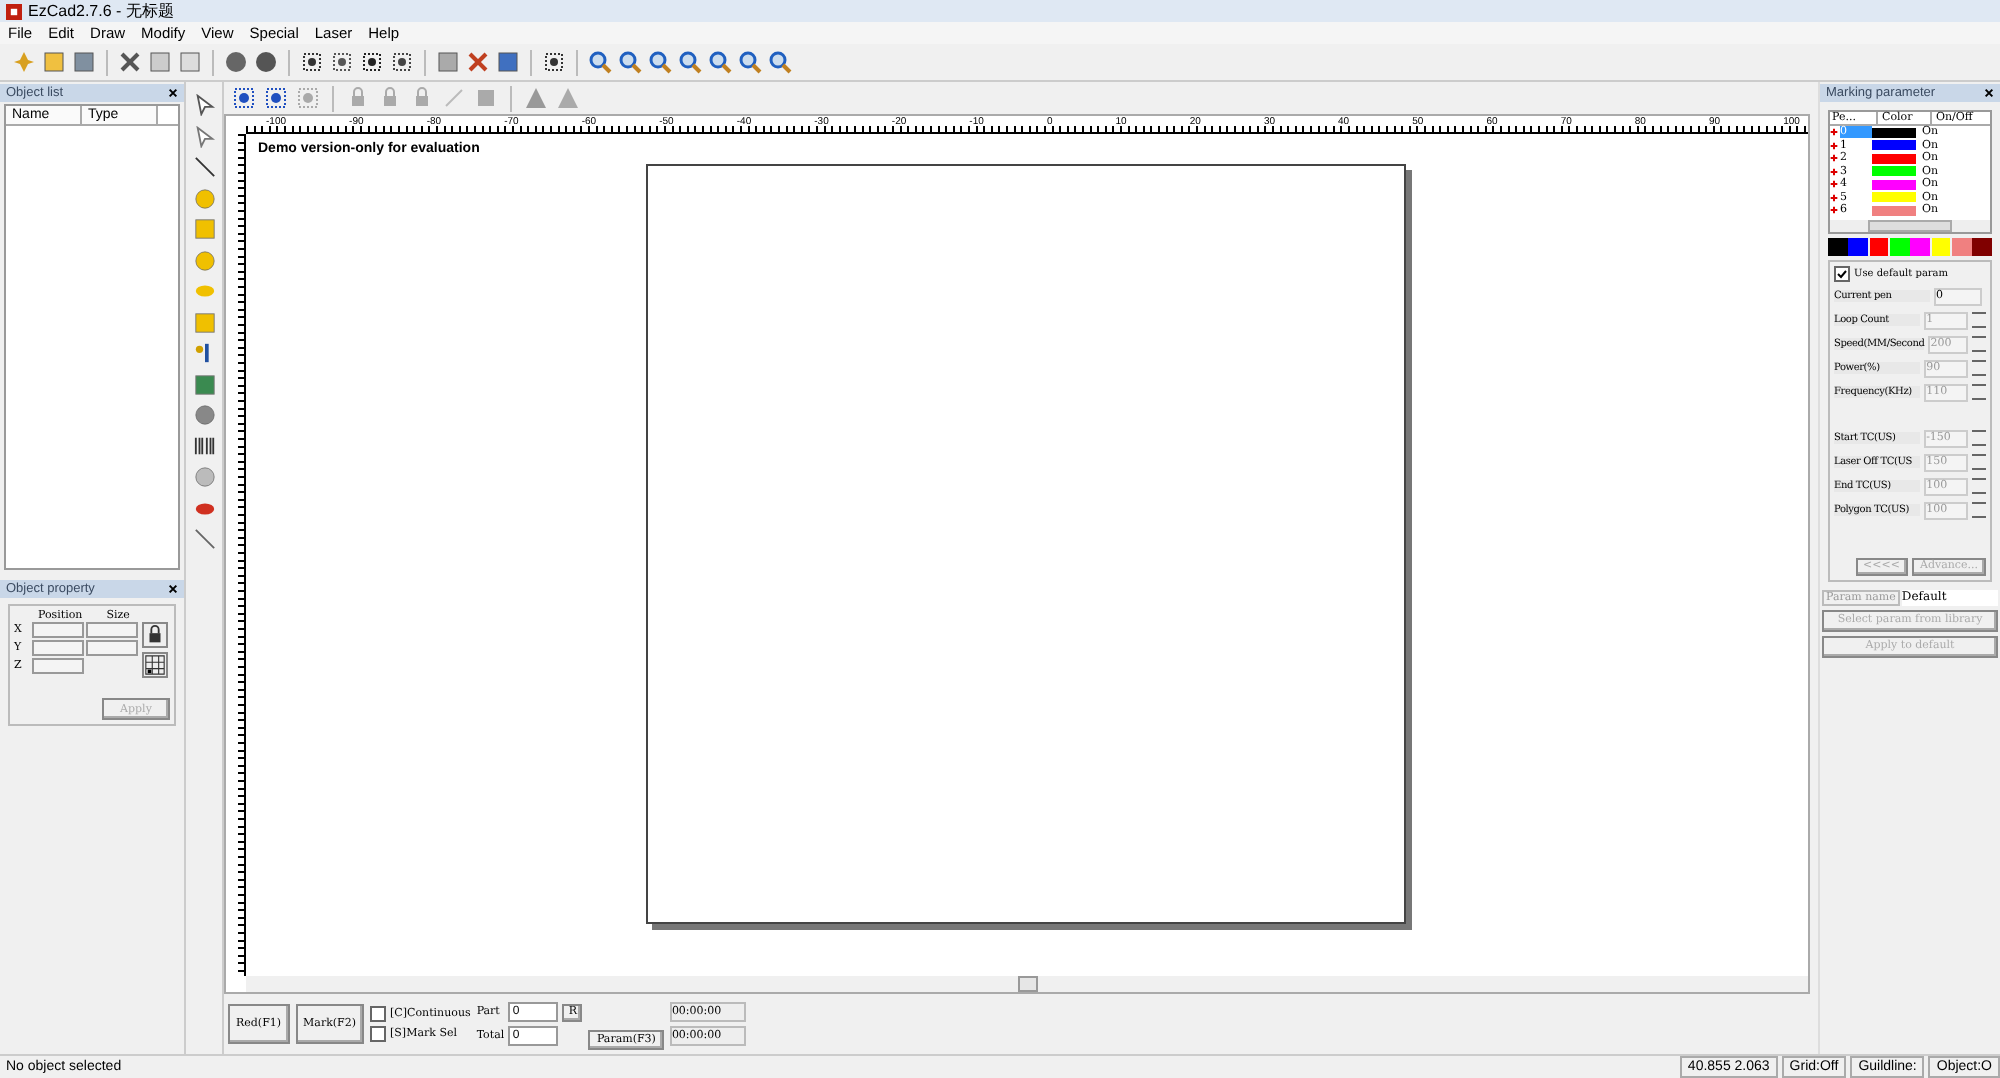 The image size is (2000, 1078). I want to click on ungroup-icon, so click(276, 98).